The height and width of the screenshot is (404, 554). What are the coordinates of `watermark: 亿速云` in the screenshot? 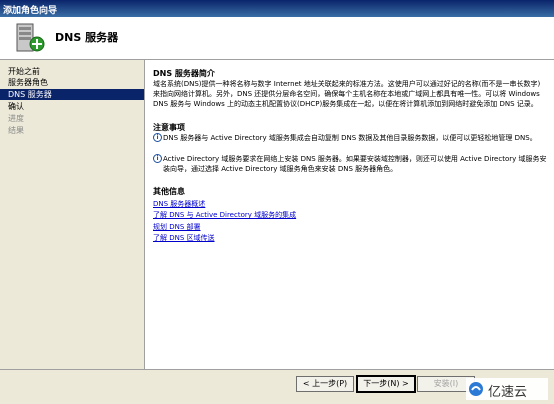 It's located at (507, 389).